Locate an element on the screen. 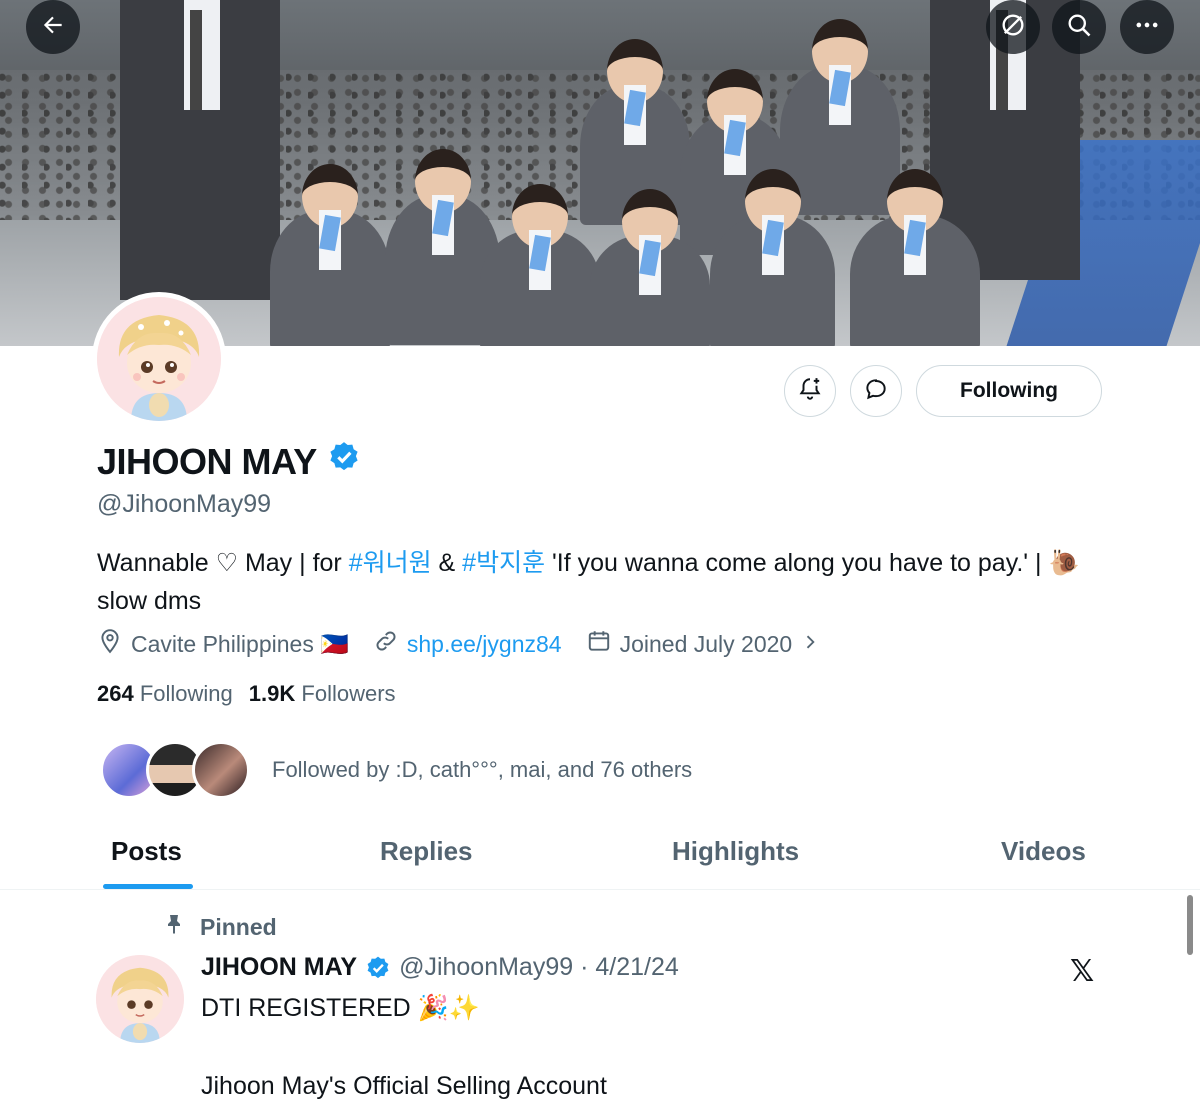 The width and height of the screenshot is (1200, 1115). x-logo-icon: 𝕏 is located at coordinates (1082, 971).